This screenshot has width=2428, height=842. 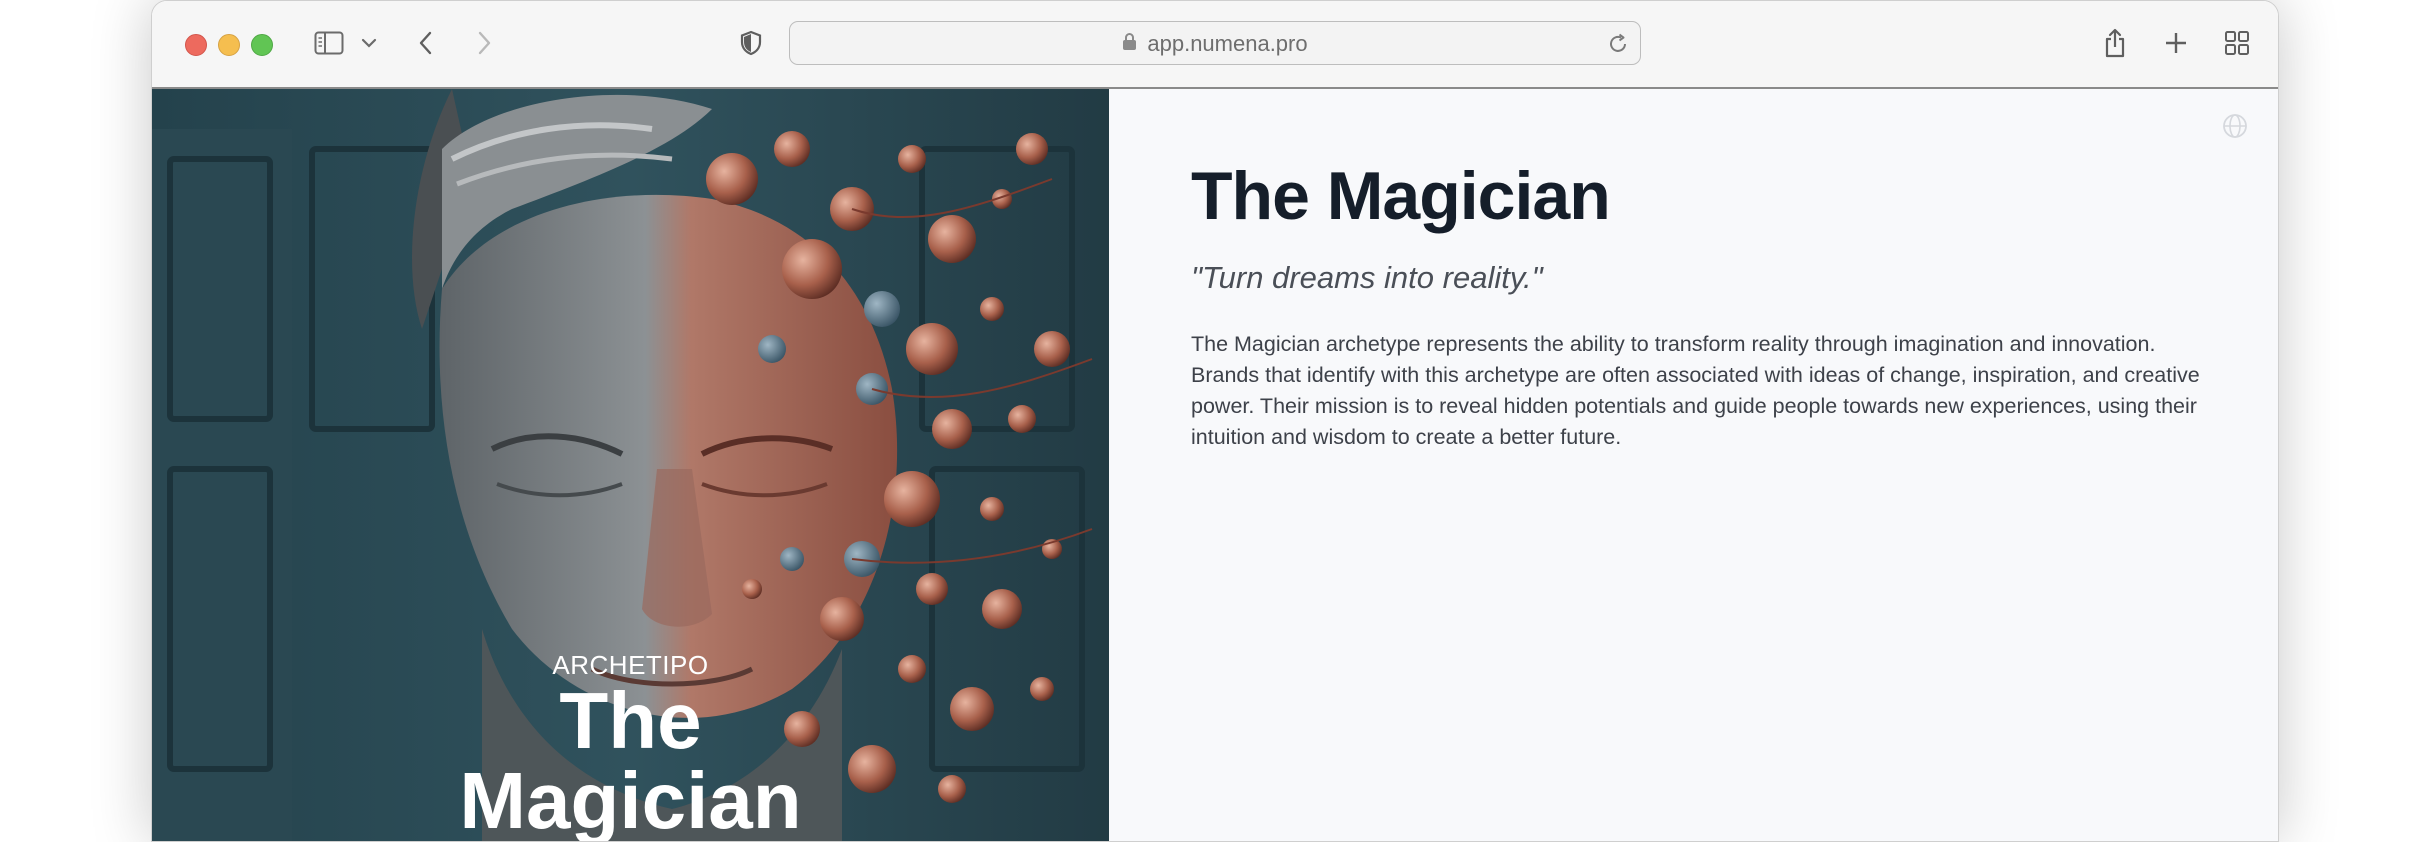 What do you see at coordinates (426, 43) in the screenshot?
I see `back-arrow-icon` at bounding box center [426, 43].